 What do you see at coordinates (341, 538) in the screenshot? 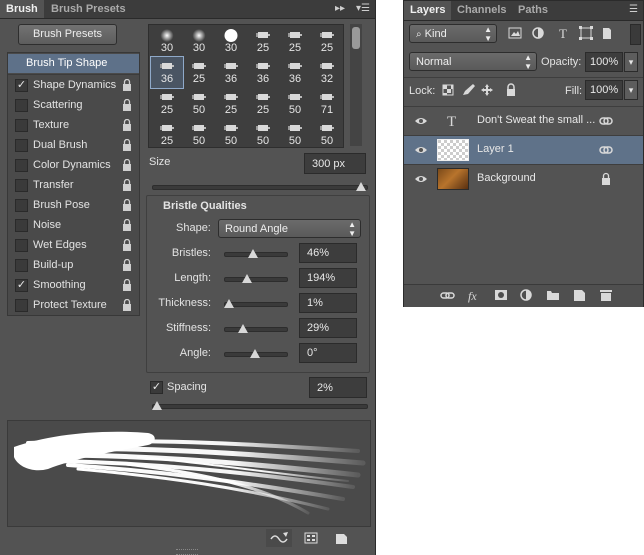
I see `create-new-brush-icon` at bounding box center [341, 538].